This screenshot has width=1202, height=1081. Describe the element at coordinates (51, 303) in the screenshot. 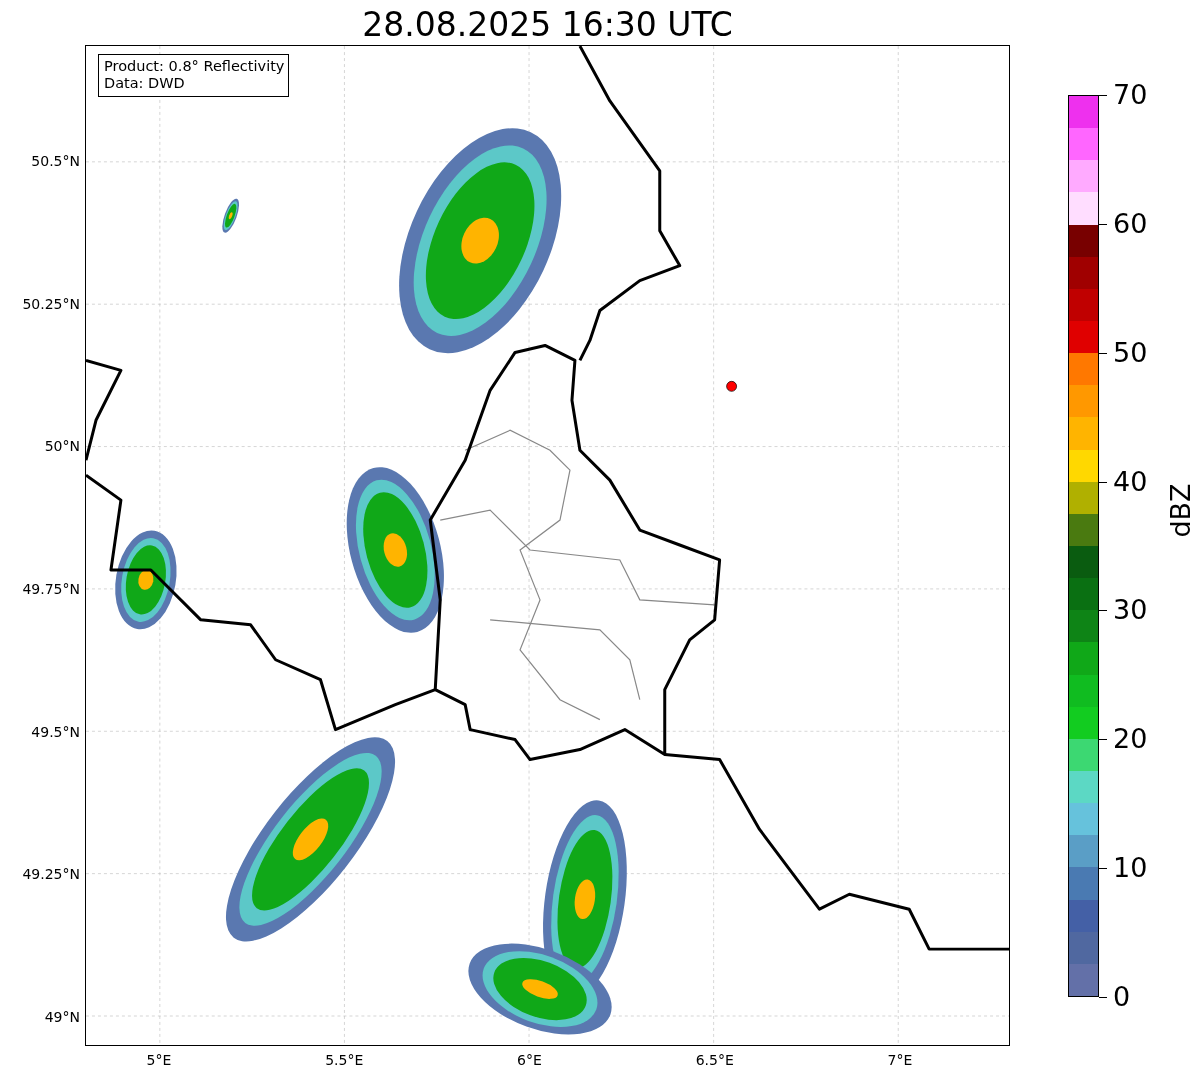

I see `axis-tick-label: 50.25°N` at that location.